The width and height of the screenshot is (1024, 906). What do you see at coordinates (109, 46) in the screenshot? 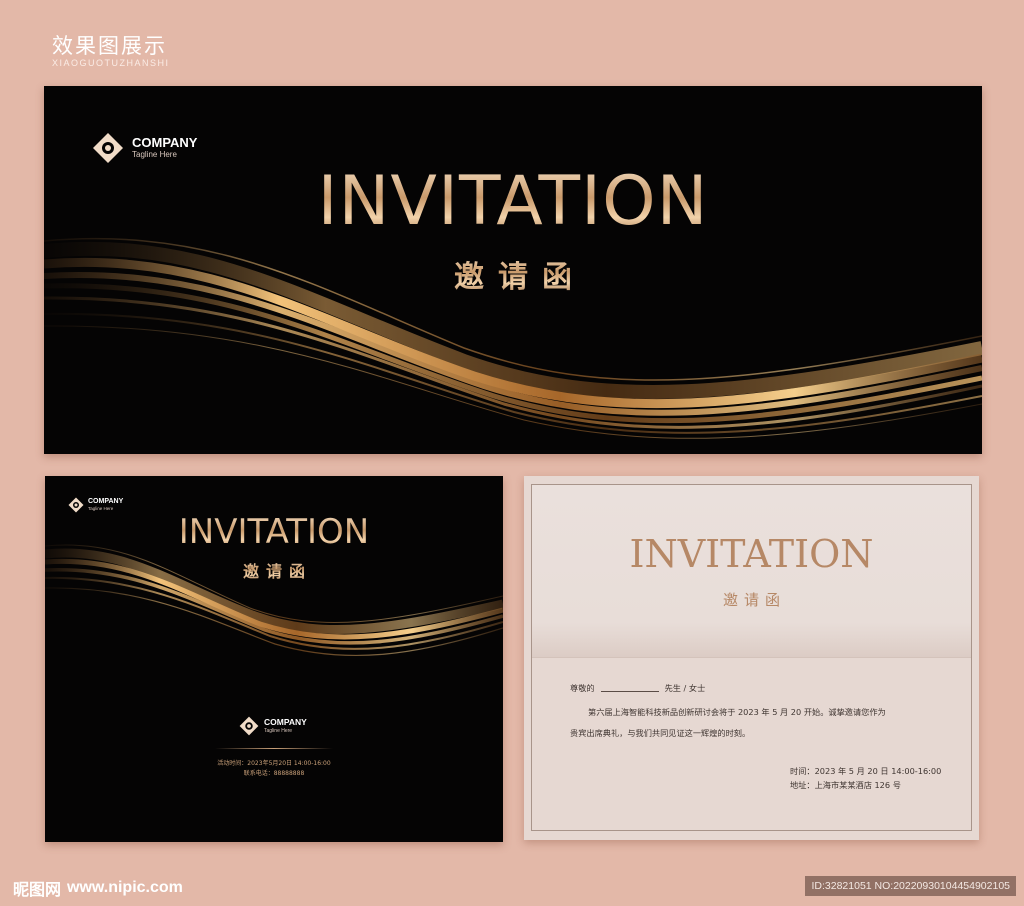
I see `page-header-title: 效果图展示` at bounding box center [109, 46].